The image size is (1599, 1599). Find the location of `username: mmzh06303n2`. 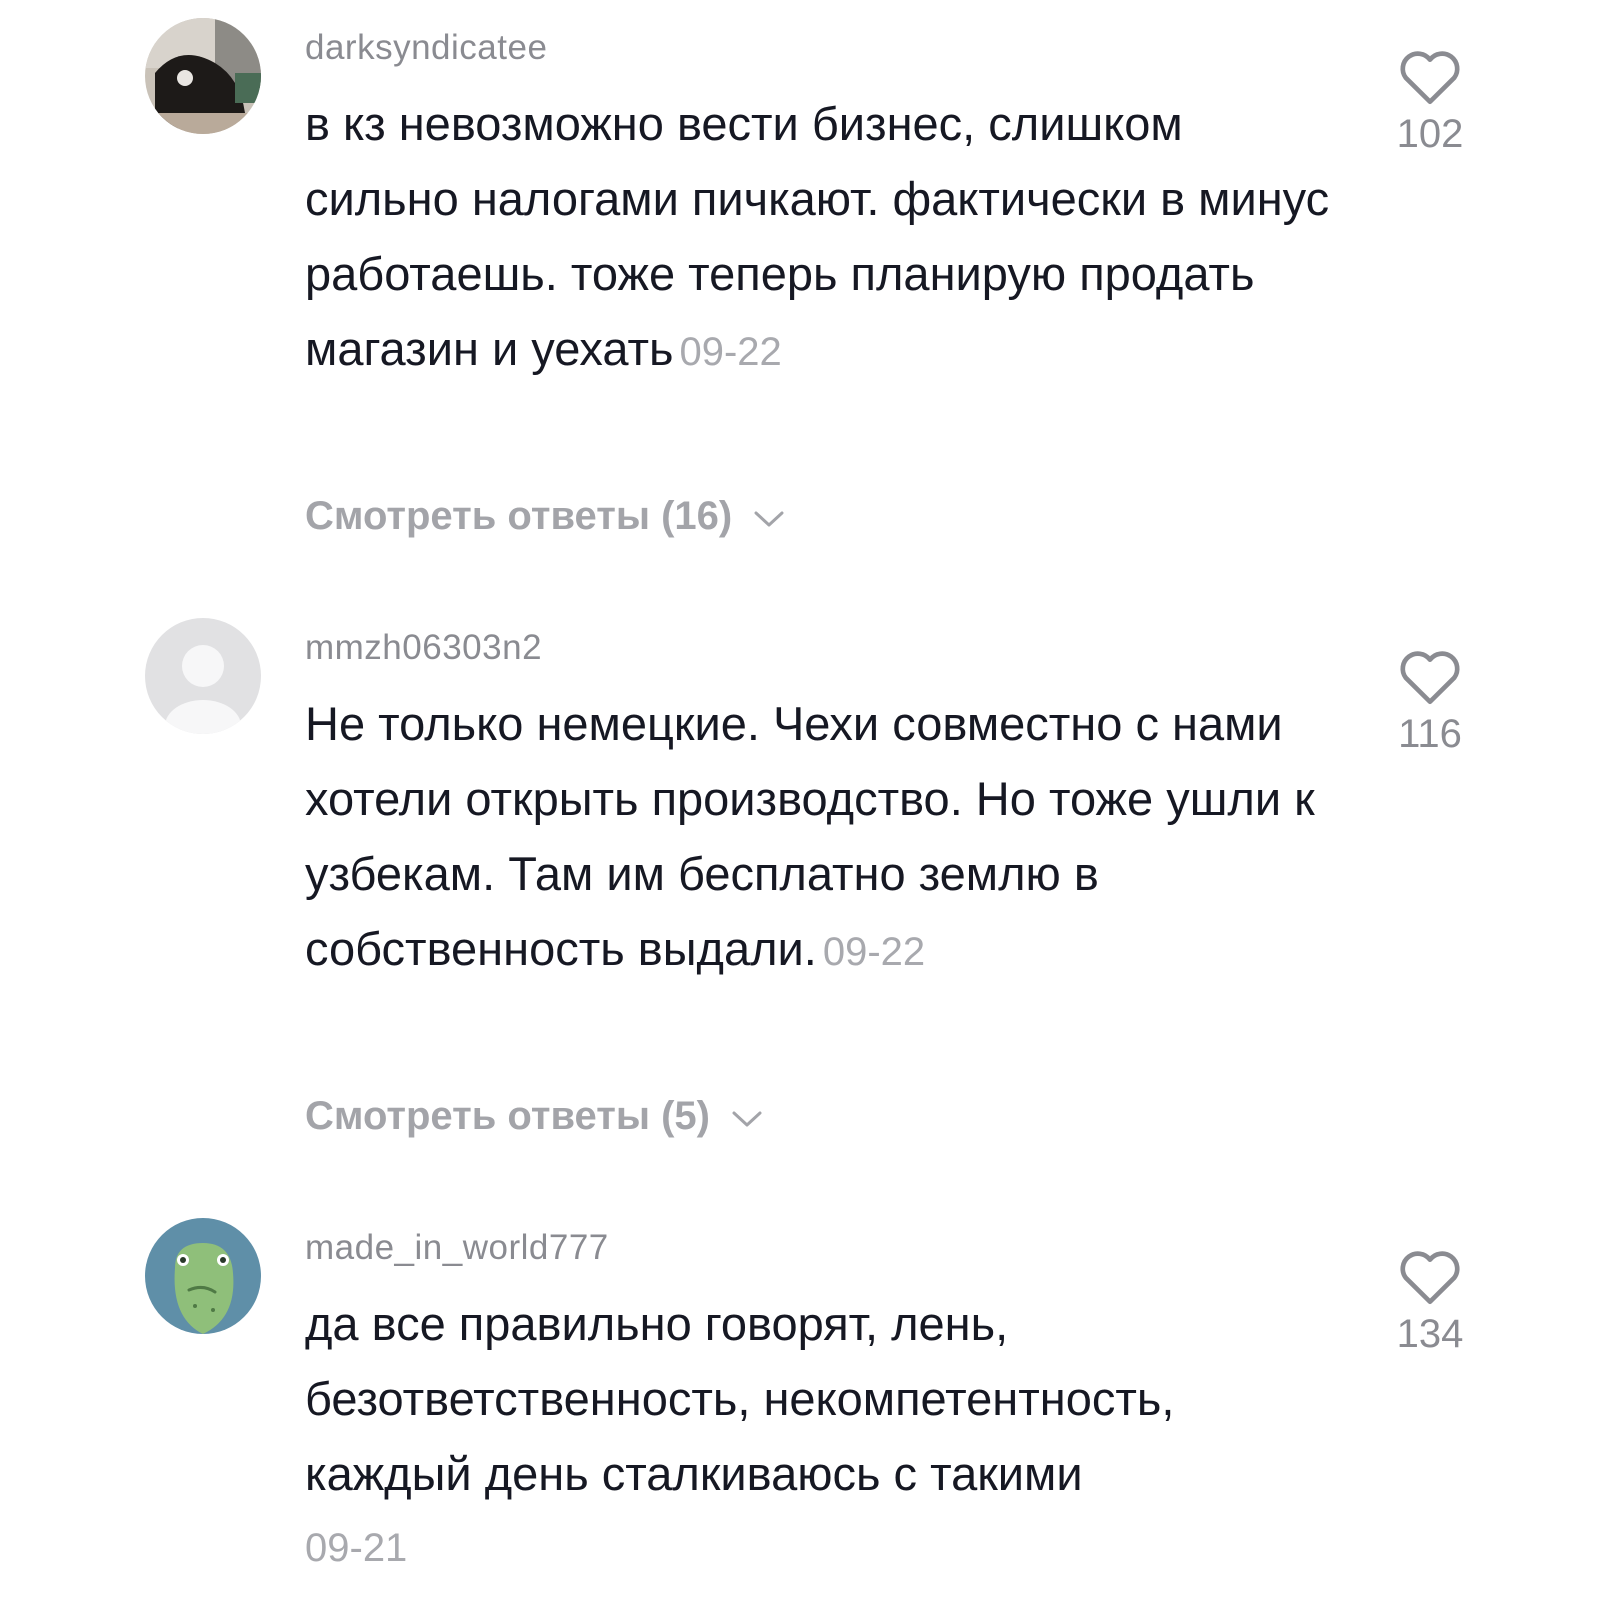

username: mmzh06303n2 is located at coordinates (423, 648).